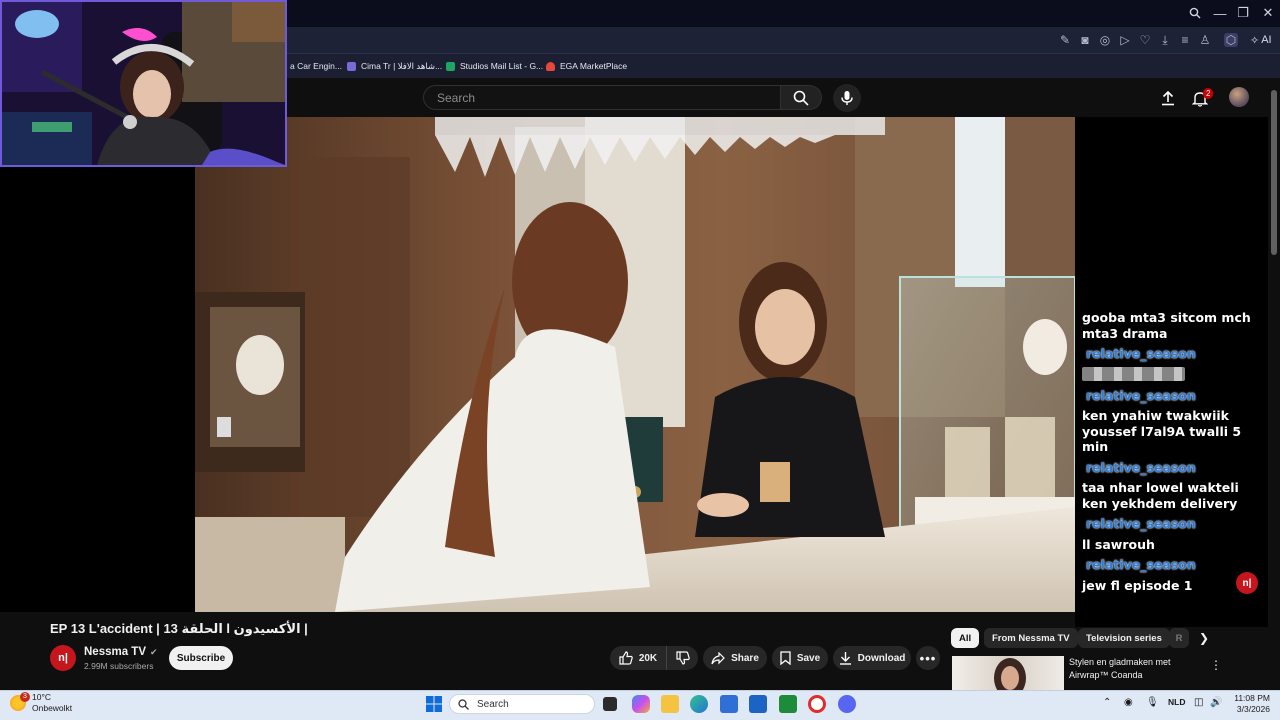  What do you see at coordinates (1252, 698) in the screenshot?
I see `clock-time: 11:08 PM` at bounding box center [1252, 698].